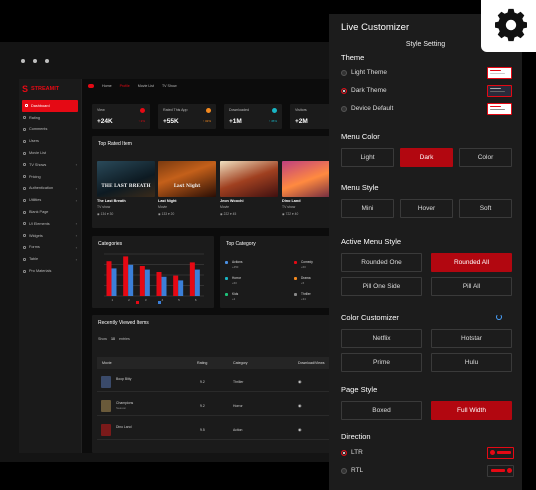  I want to click on breadcrumb-home: Home, so click(107, 86).